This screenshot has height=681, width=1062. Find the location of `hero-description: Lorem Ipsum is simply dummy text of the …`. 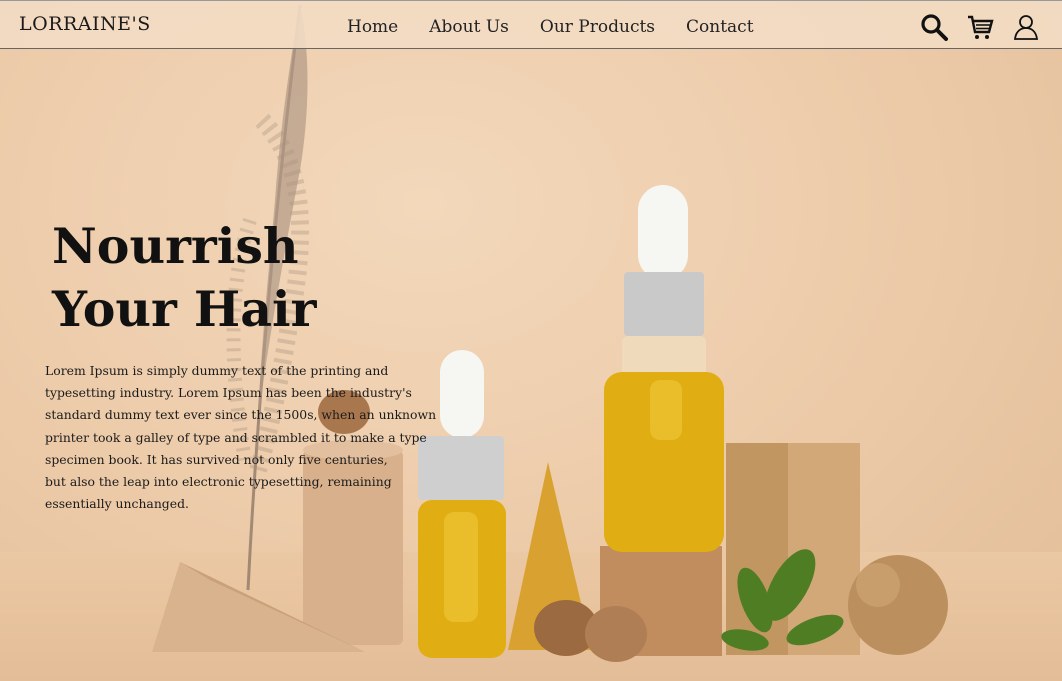

hero-description: Lorem Ipsum is simply dummy text of the … is located at coordinates (241, 437).